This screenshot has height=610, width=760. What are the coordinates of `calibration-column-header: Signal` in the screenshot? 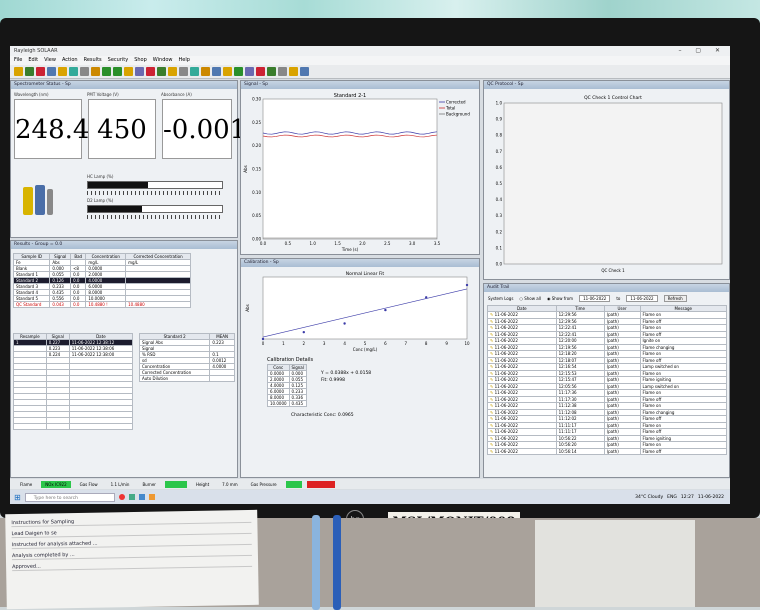 It's located at (297, 367).